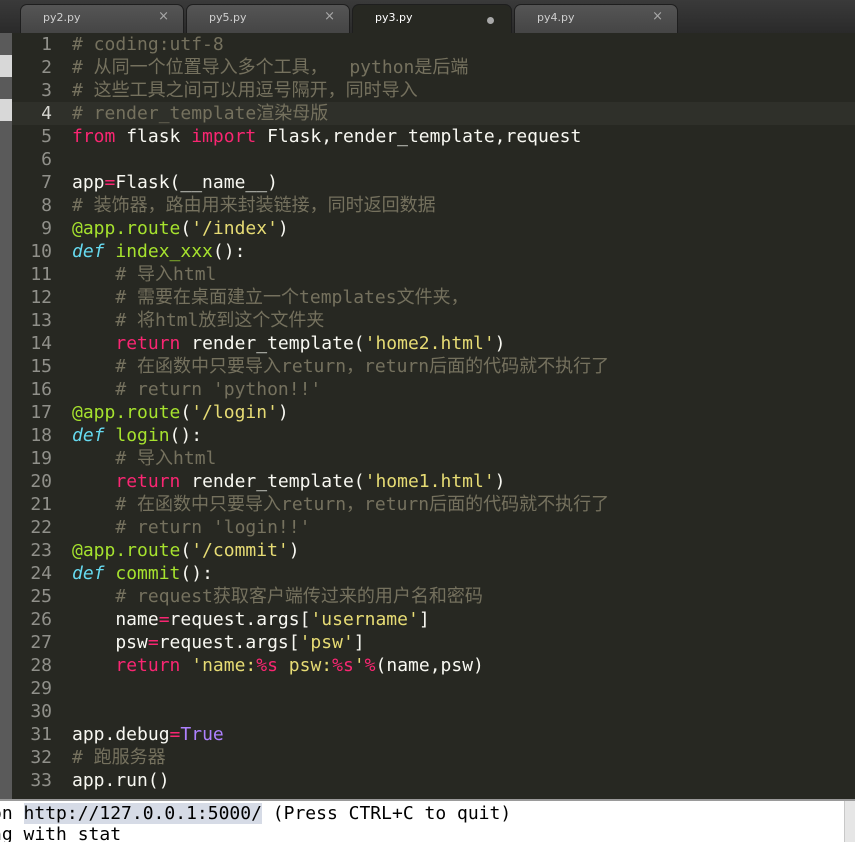 This screenshot has width=855, height=842. What do you see at coordinates (148, 343) in the screenshot?
I see `keyword-token: return` at bounding box center [148, 343].